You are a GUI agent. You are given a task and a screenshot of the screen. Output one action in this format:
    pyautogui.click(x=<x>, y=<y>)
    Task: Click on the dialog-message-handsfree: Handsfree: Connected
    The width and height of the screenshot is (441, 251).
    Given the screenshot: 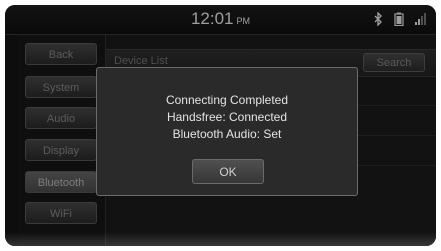 What is the action you would take?
    pyautogui.click(x=227, y=117)
    